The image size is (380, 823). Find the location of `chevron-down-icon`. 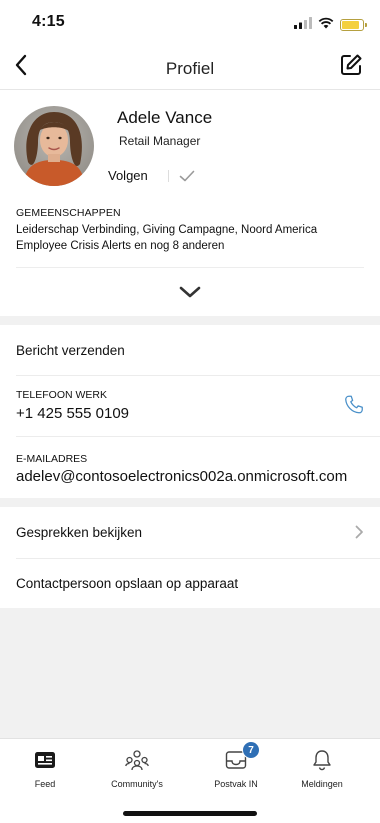

chevron-down-icon is located at coordinates (190, 294).